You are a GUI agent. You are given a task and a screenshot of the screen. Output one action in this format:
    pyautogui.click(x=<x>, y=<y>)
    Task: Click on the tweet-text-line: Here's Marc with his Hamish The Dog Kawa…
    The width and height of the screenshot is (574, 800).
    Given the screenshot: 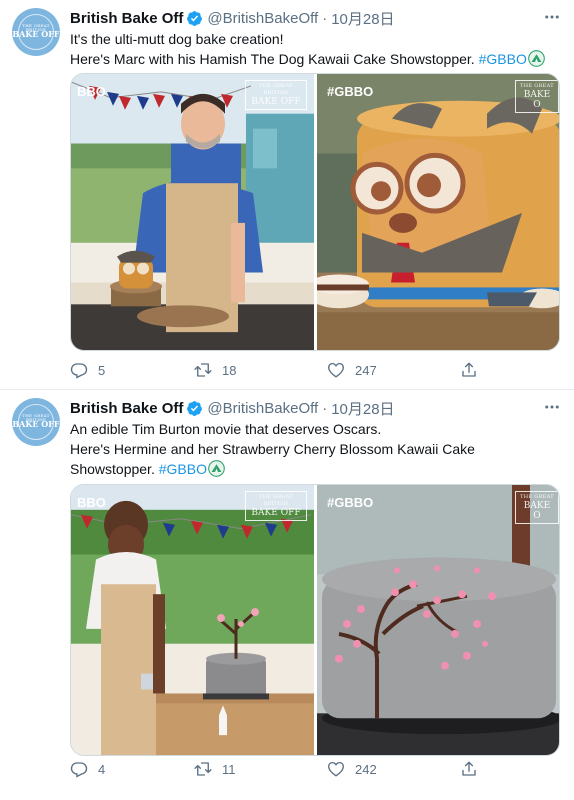 What is the action you would take?
    pyautogui.click(x=315, y=59)
    